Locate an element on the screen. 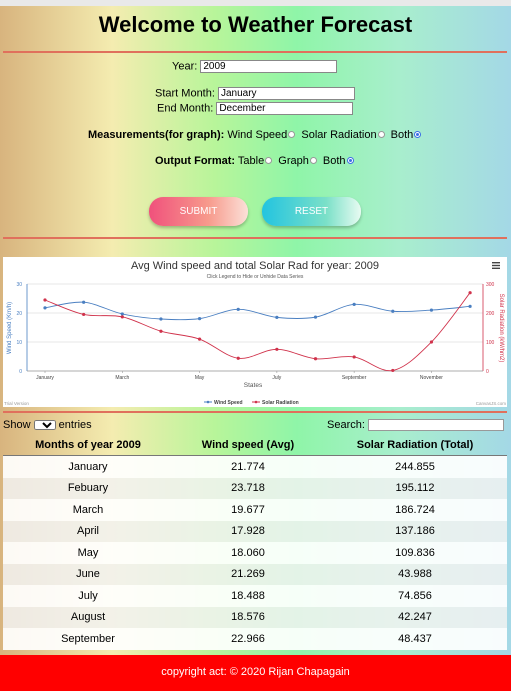 Image resolution: width=511 pixels, height=691 pixels. end-month-input is located at coordinates (285, 108).